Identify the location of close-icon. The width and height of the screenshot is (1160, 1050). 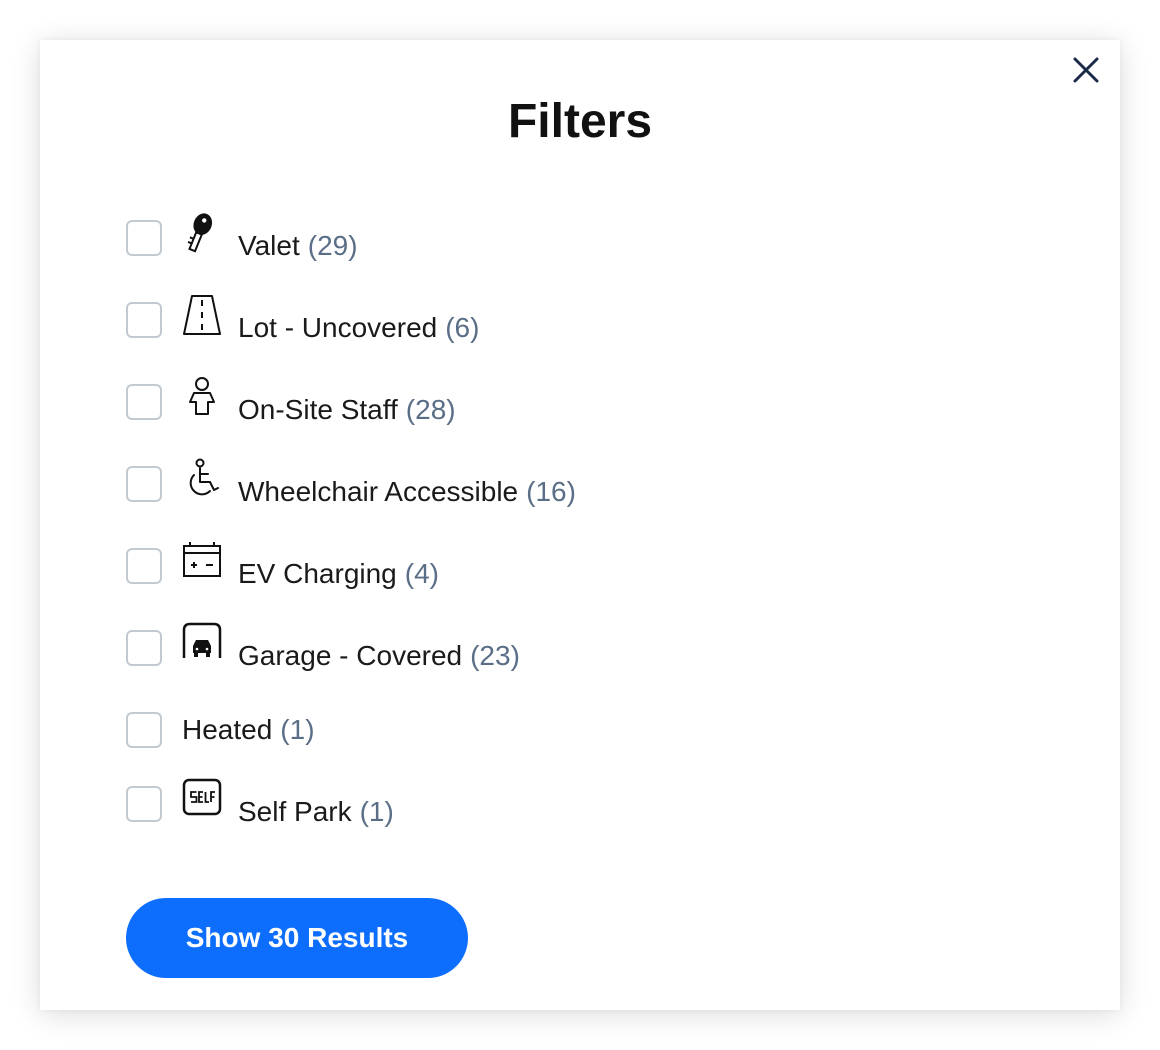
(1086, 70).